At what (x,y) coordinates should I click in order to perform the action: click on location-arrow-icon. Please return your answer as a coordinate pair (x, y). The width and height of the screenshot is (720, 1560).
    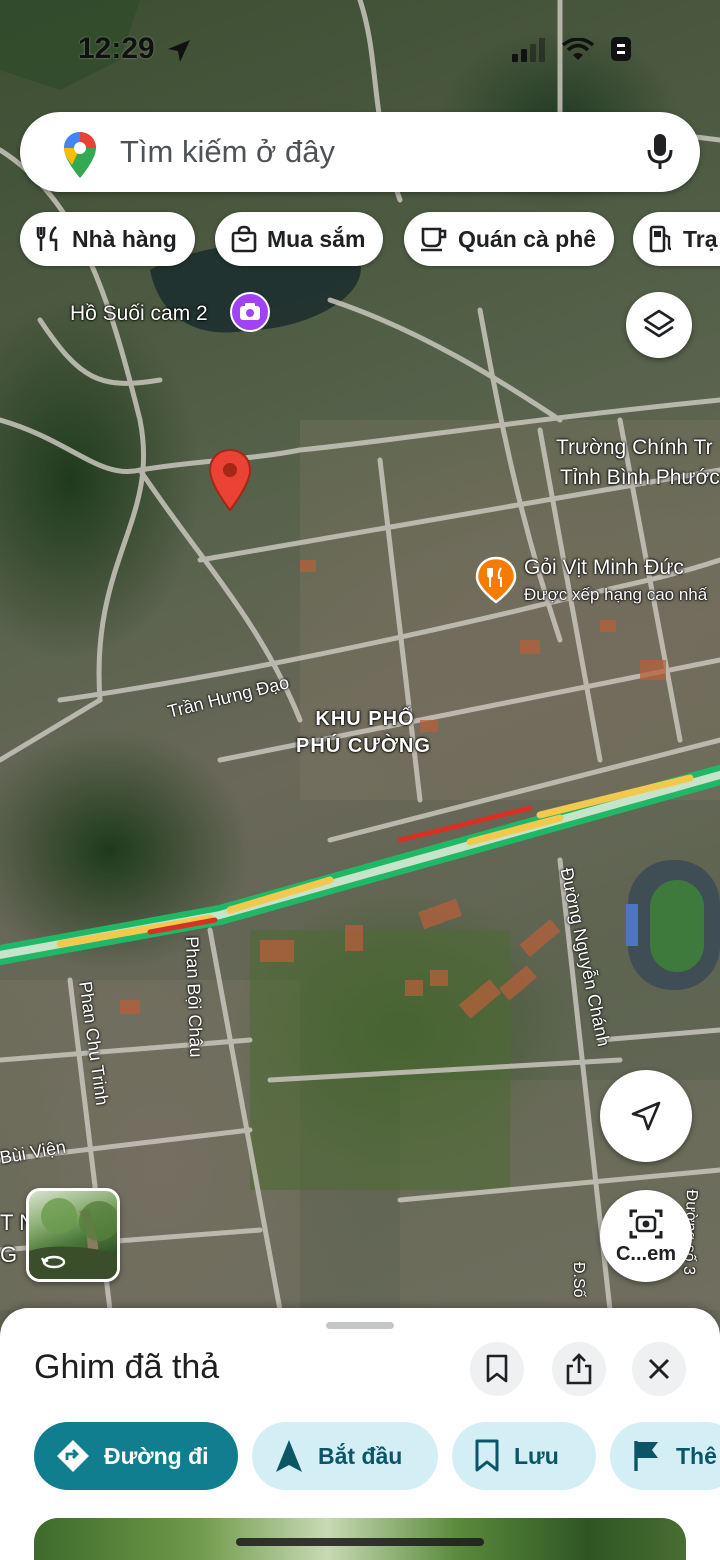
    Looking at the image, I should click on (179, 51).